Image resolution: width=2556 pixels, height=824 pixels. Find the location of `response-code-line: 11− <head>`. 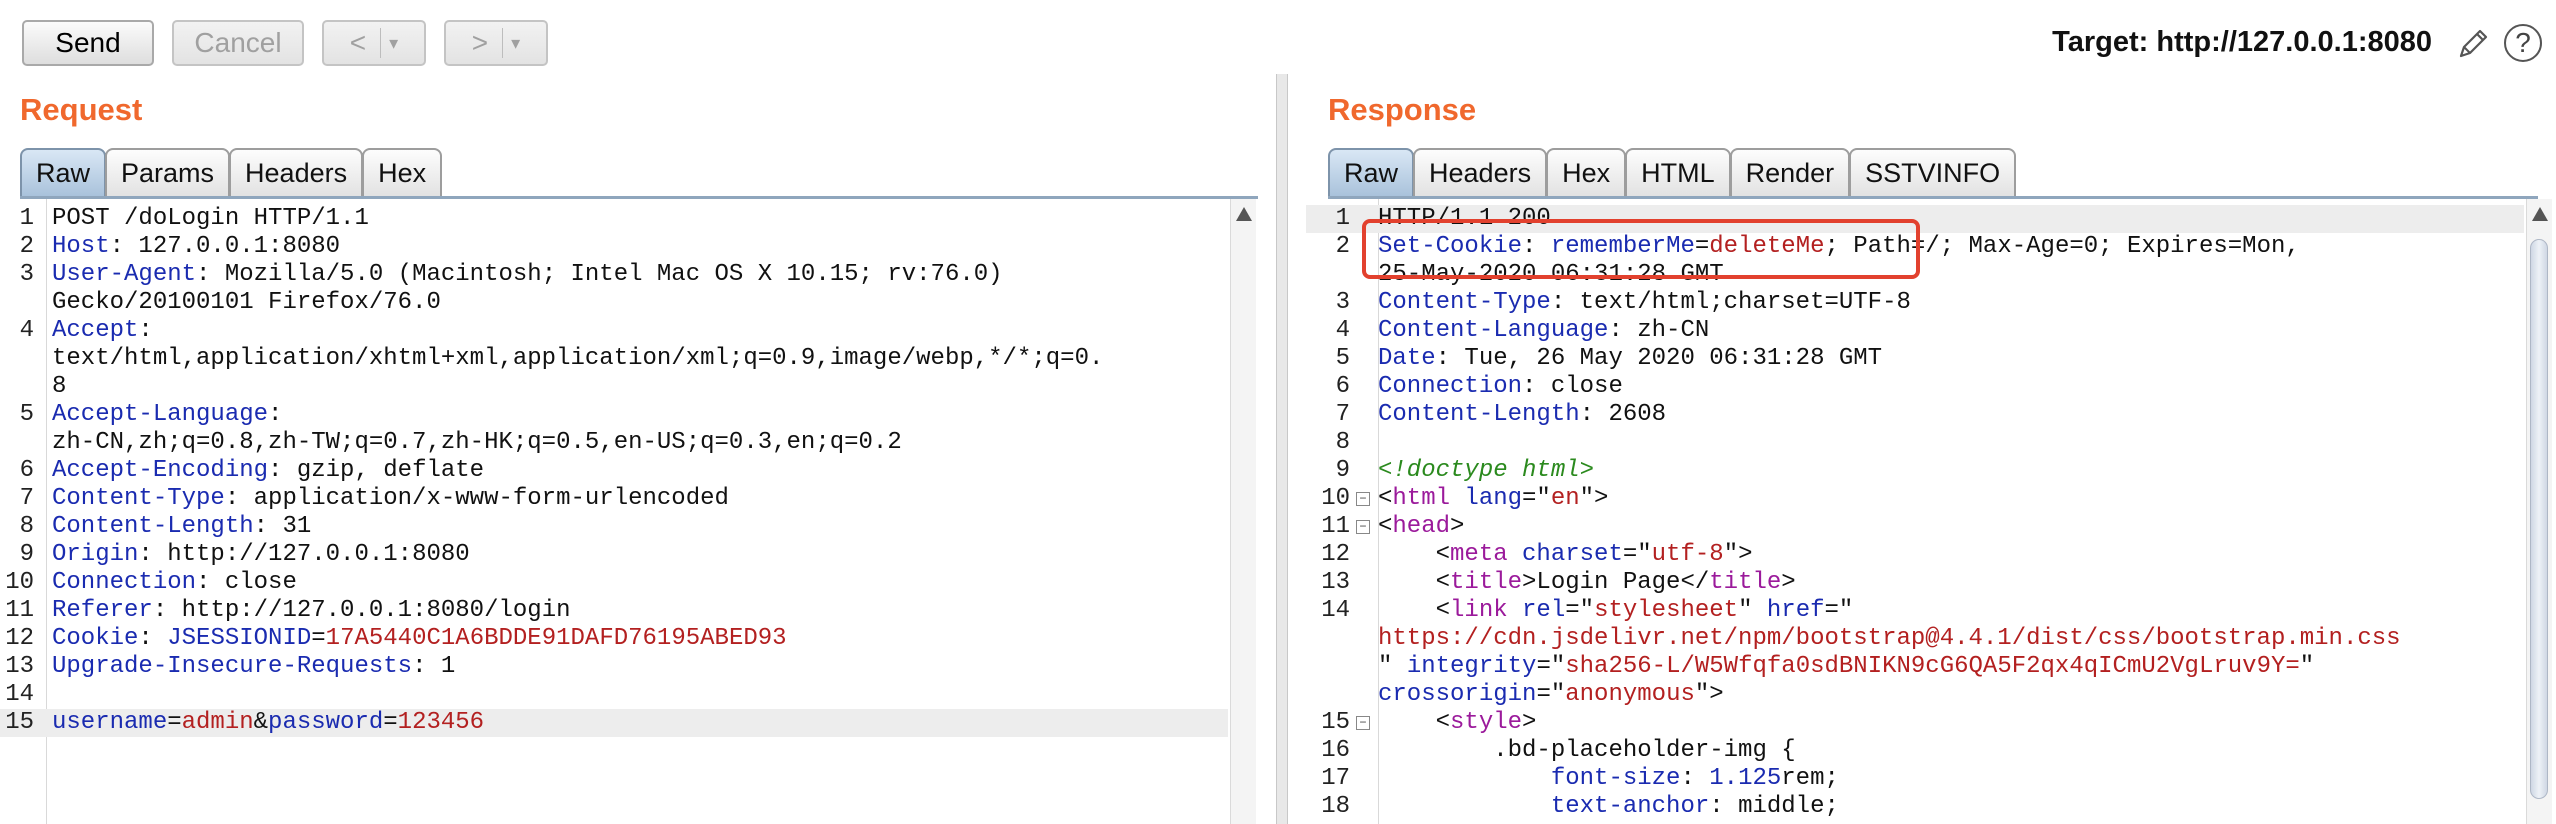

response-code-line: 11− <head> is located at coordinates (1915, 527).